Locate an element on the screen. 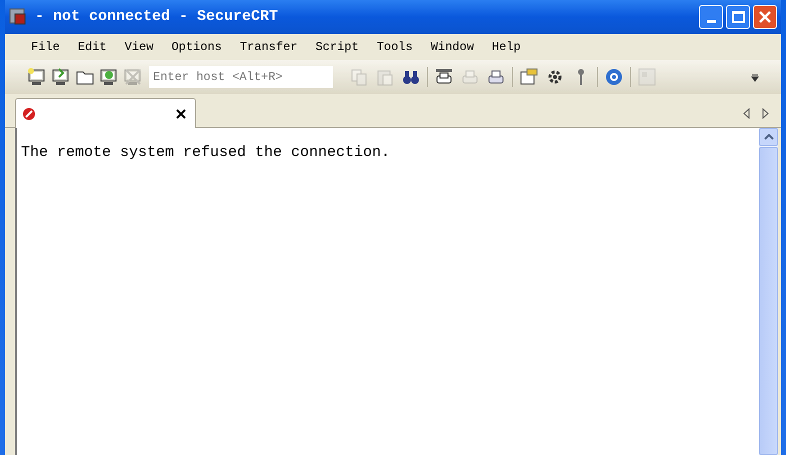  scroll-up-button is located at coordinates (768, 137).